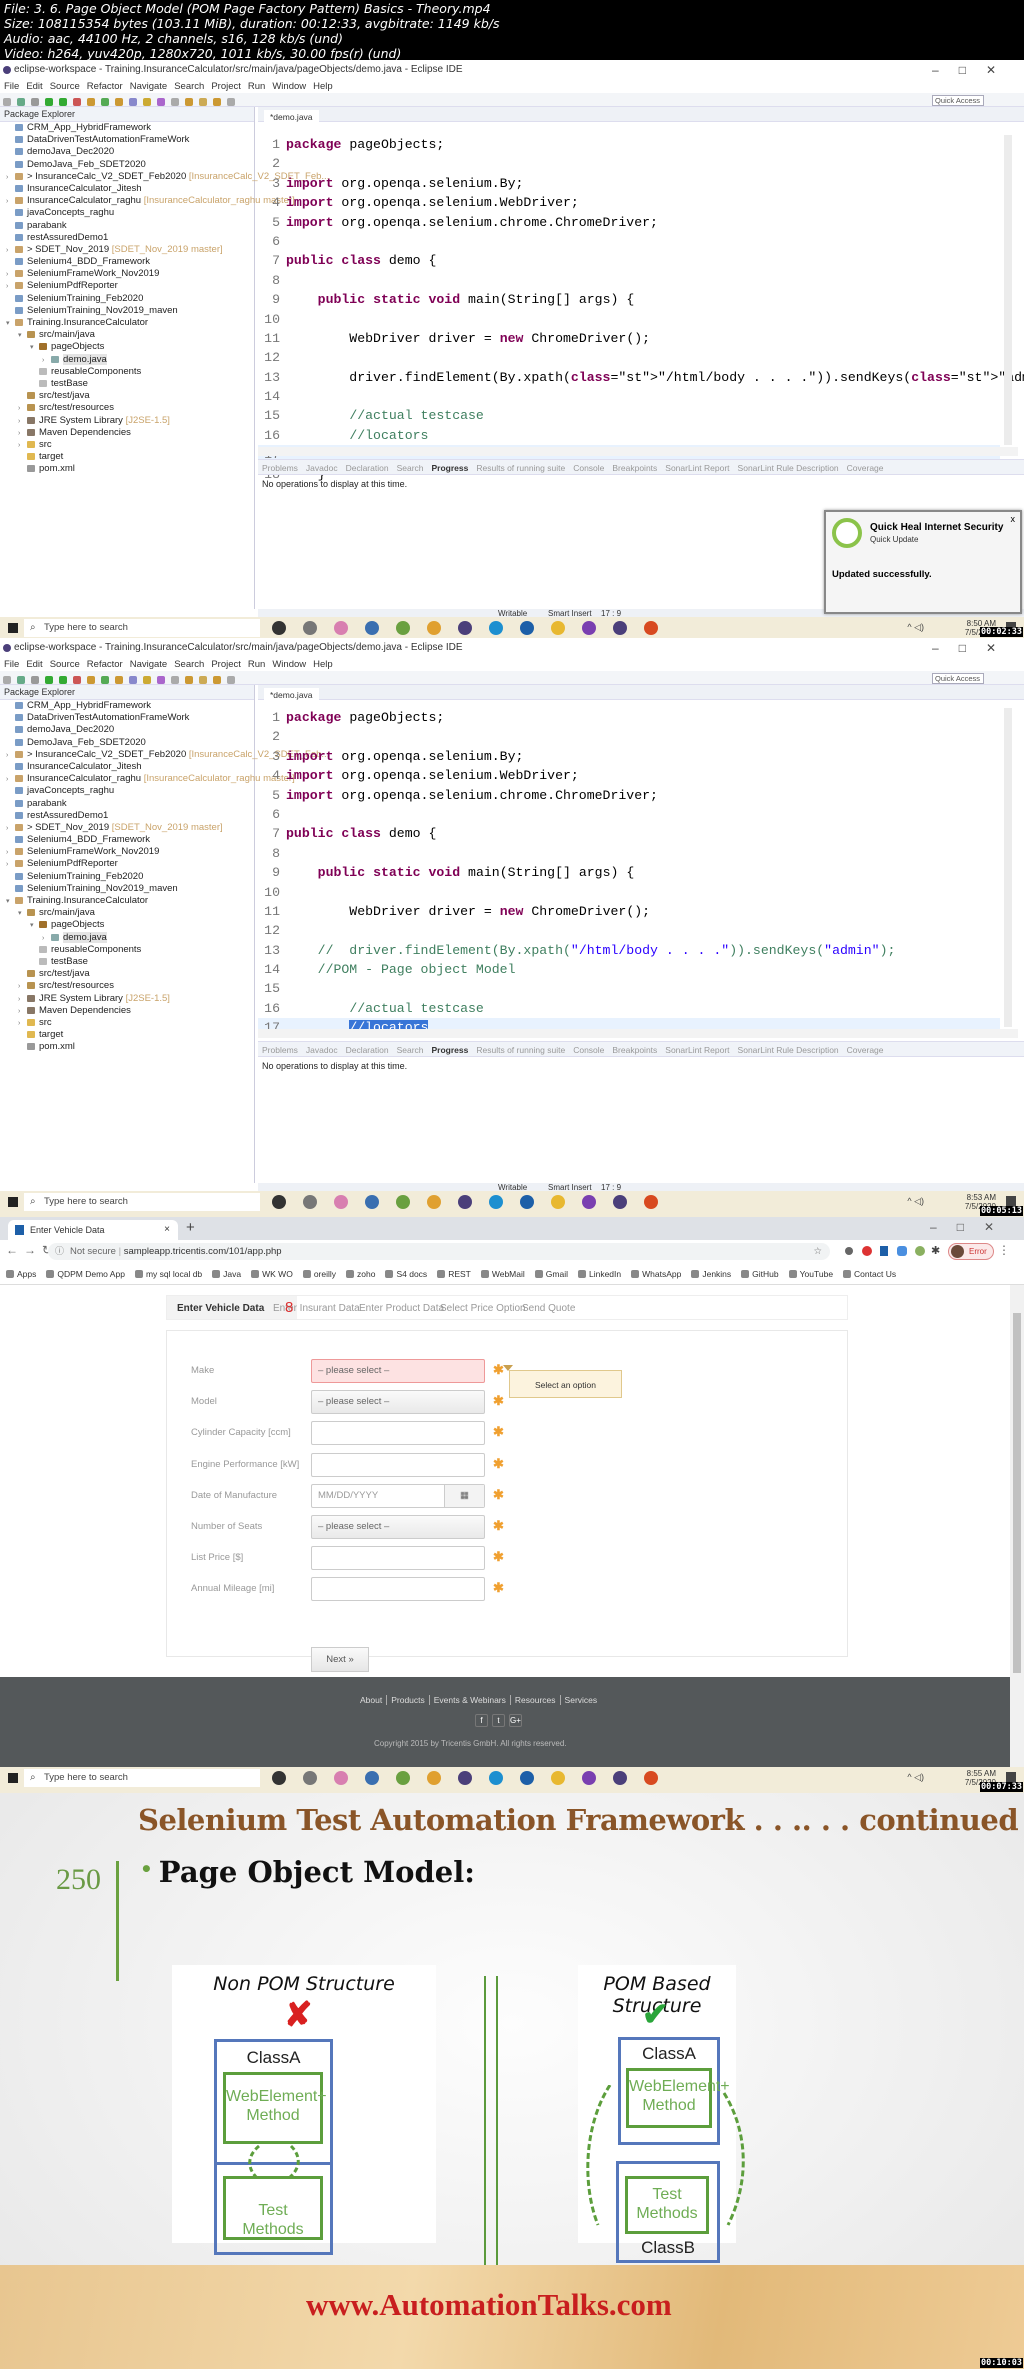 The width and height of the screenshot is (1024, 2369). I want to click on tree-item: › JRE System Library [J2SE-1.5], so click(127, 999).